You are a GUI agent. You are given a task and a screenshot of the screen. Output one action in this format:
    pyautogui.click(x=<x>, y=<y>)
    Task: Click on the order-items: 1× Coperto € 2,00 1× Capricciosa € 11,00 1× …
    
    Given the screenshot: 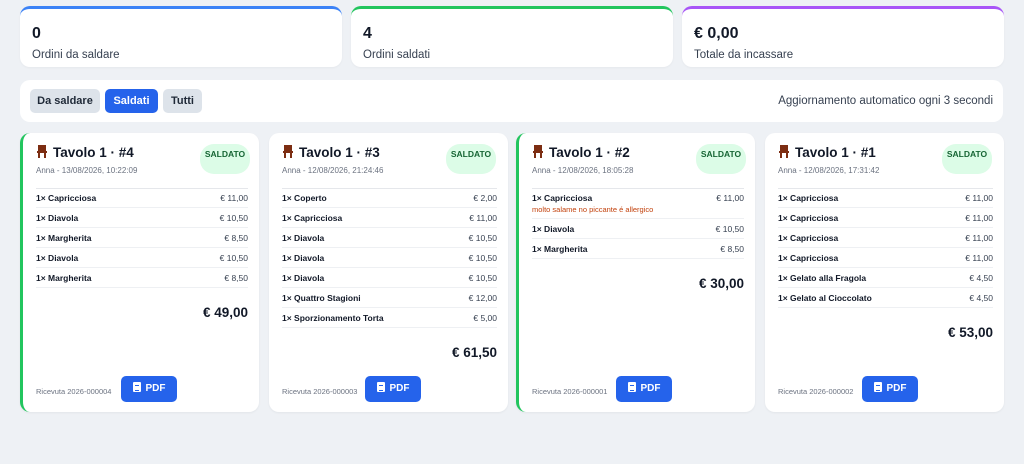 What is the action you would take?
    pyautogui.click(x=389, y=258)
    